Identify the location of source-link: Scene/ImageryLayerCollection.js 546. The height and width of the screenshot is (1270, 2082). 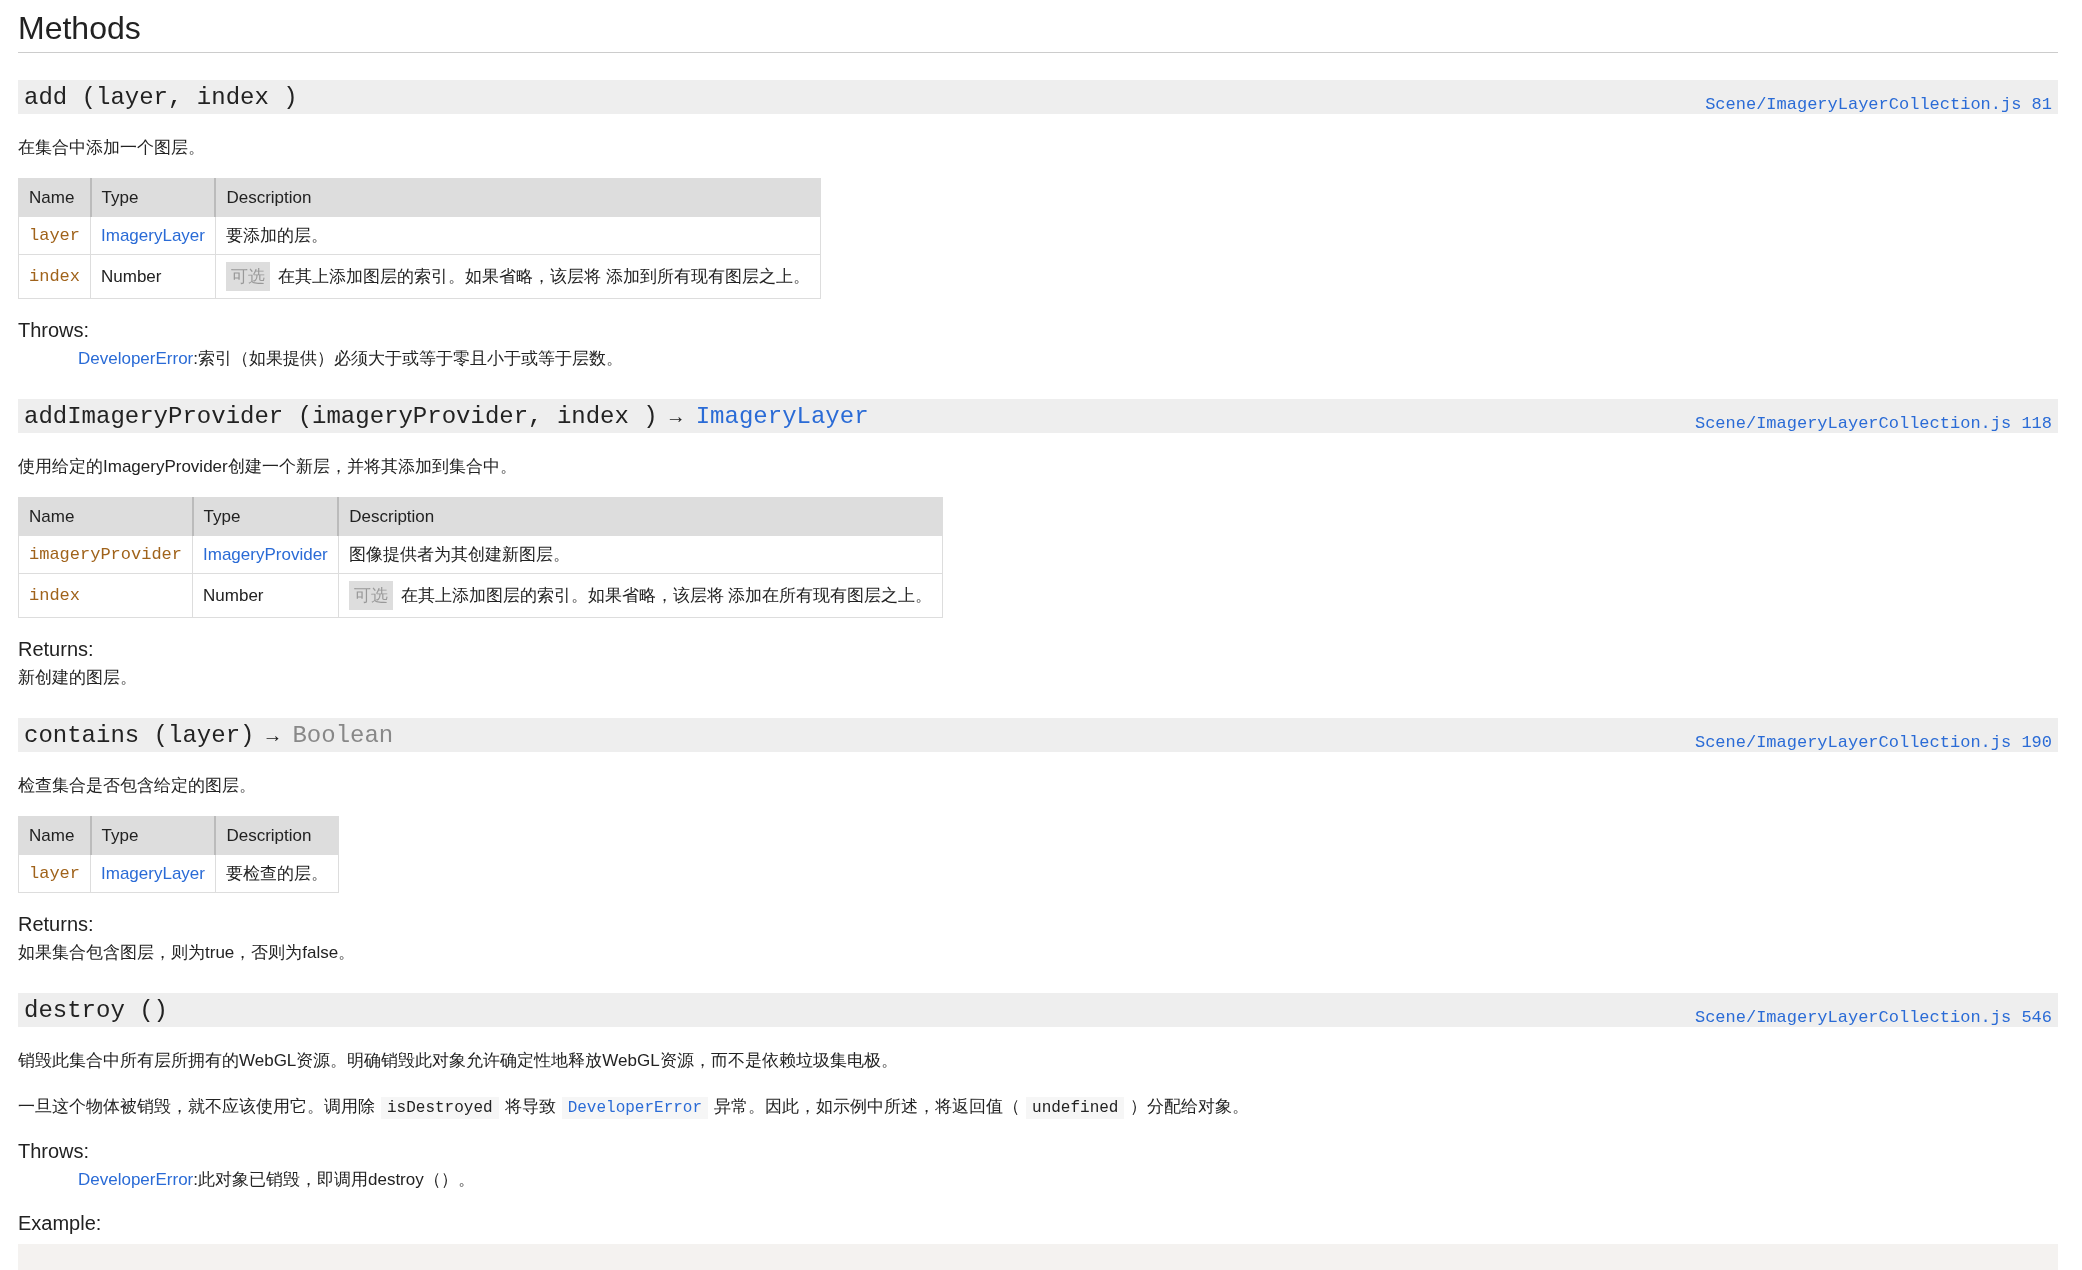
(1873, 1017).